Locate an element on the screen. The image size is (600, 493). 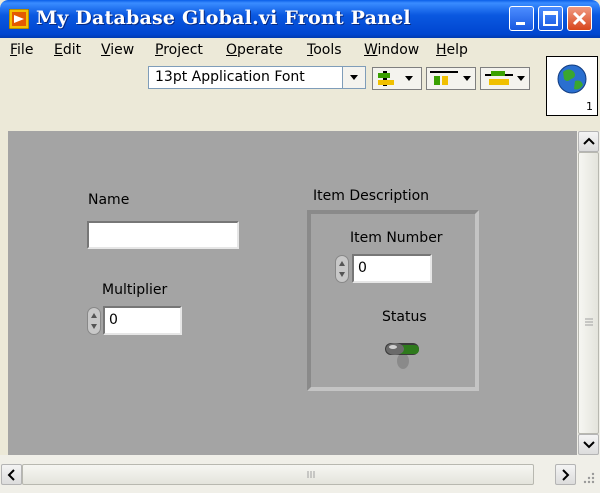
close-button is located at coordinates (579, 18).